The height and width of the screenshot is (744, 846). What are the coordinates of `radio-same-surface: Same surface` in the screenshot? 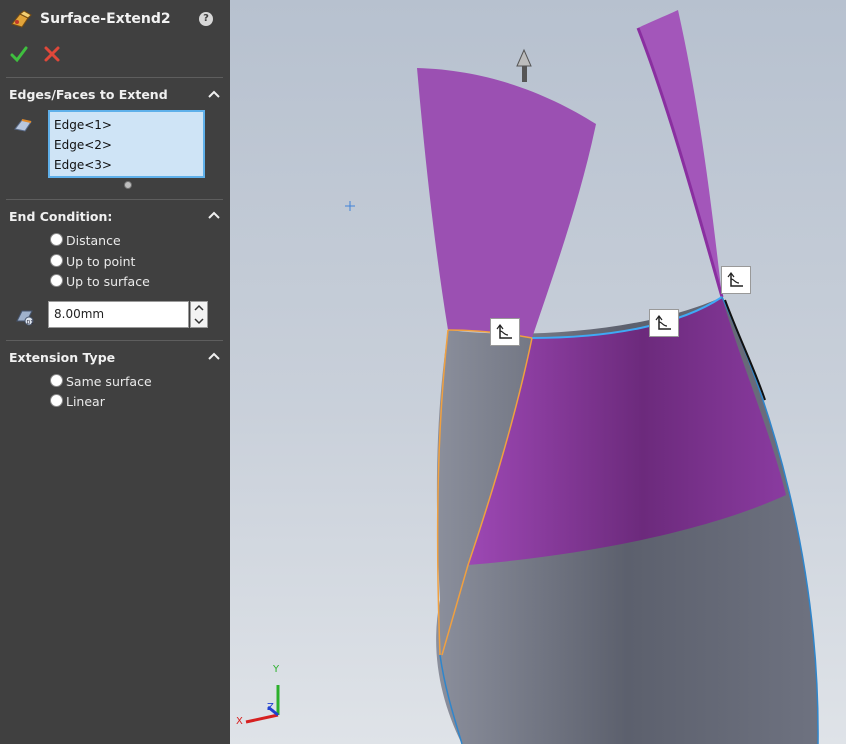 It's located at (101, 382).